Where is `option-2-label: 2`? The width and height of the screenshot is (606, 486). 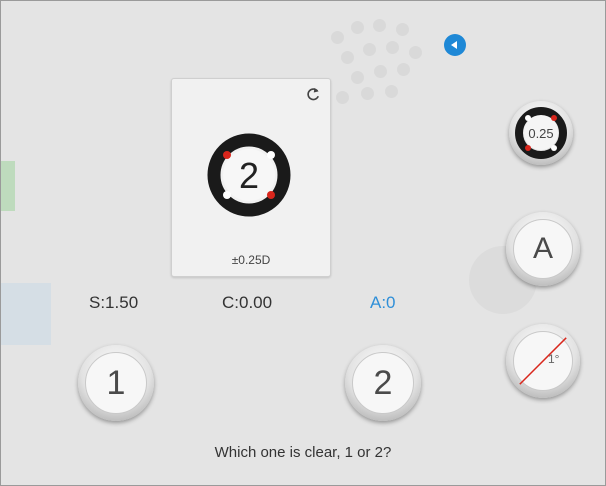
option-2-label: 2 is located at coordinates (383, 383).